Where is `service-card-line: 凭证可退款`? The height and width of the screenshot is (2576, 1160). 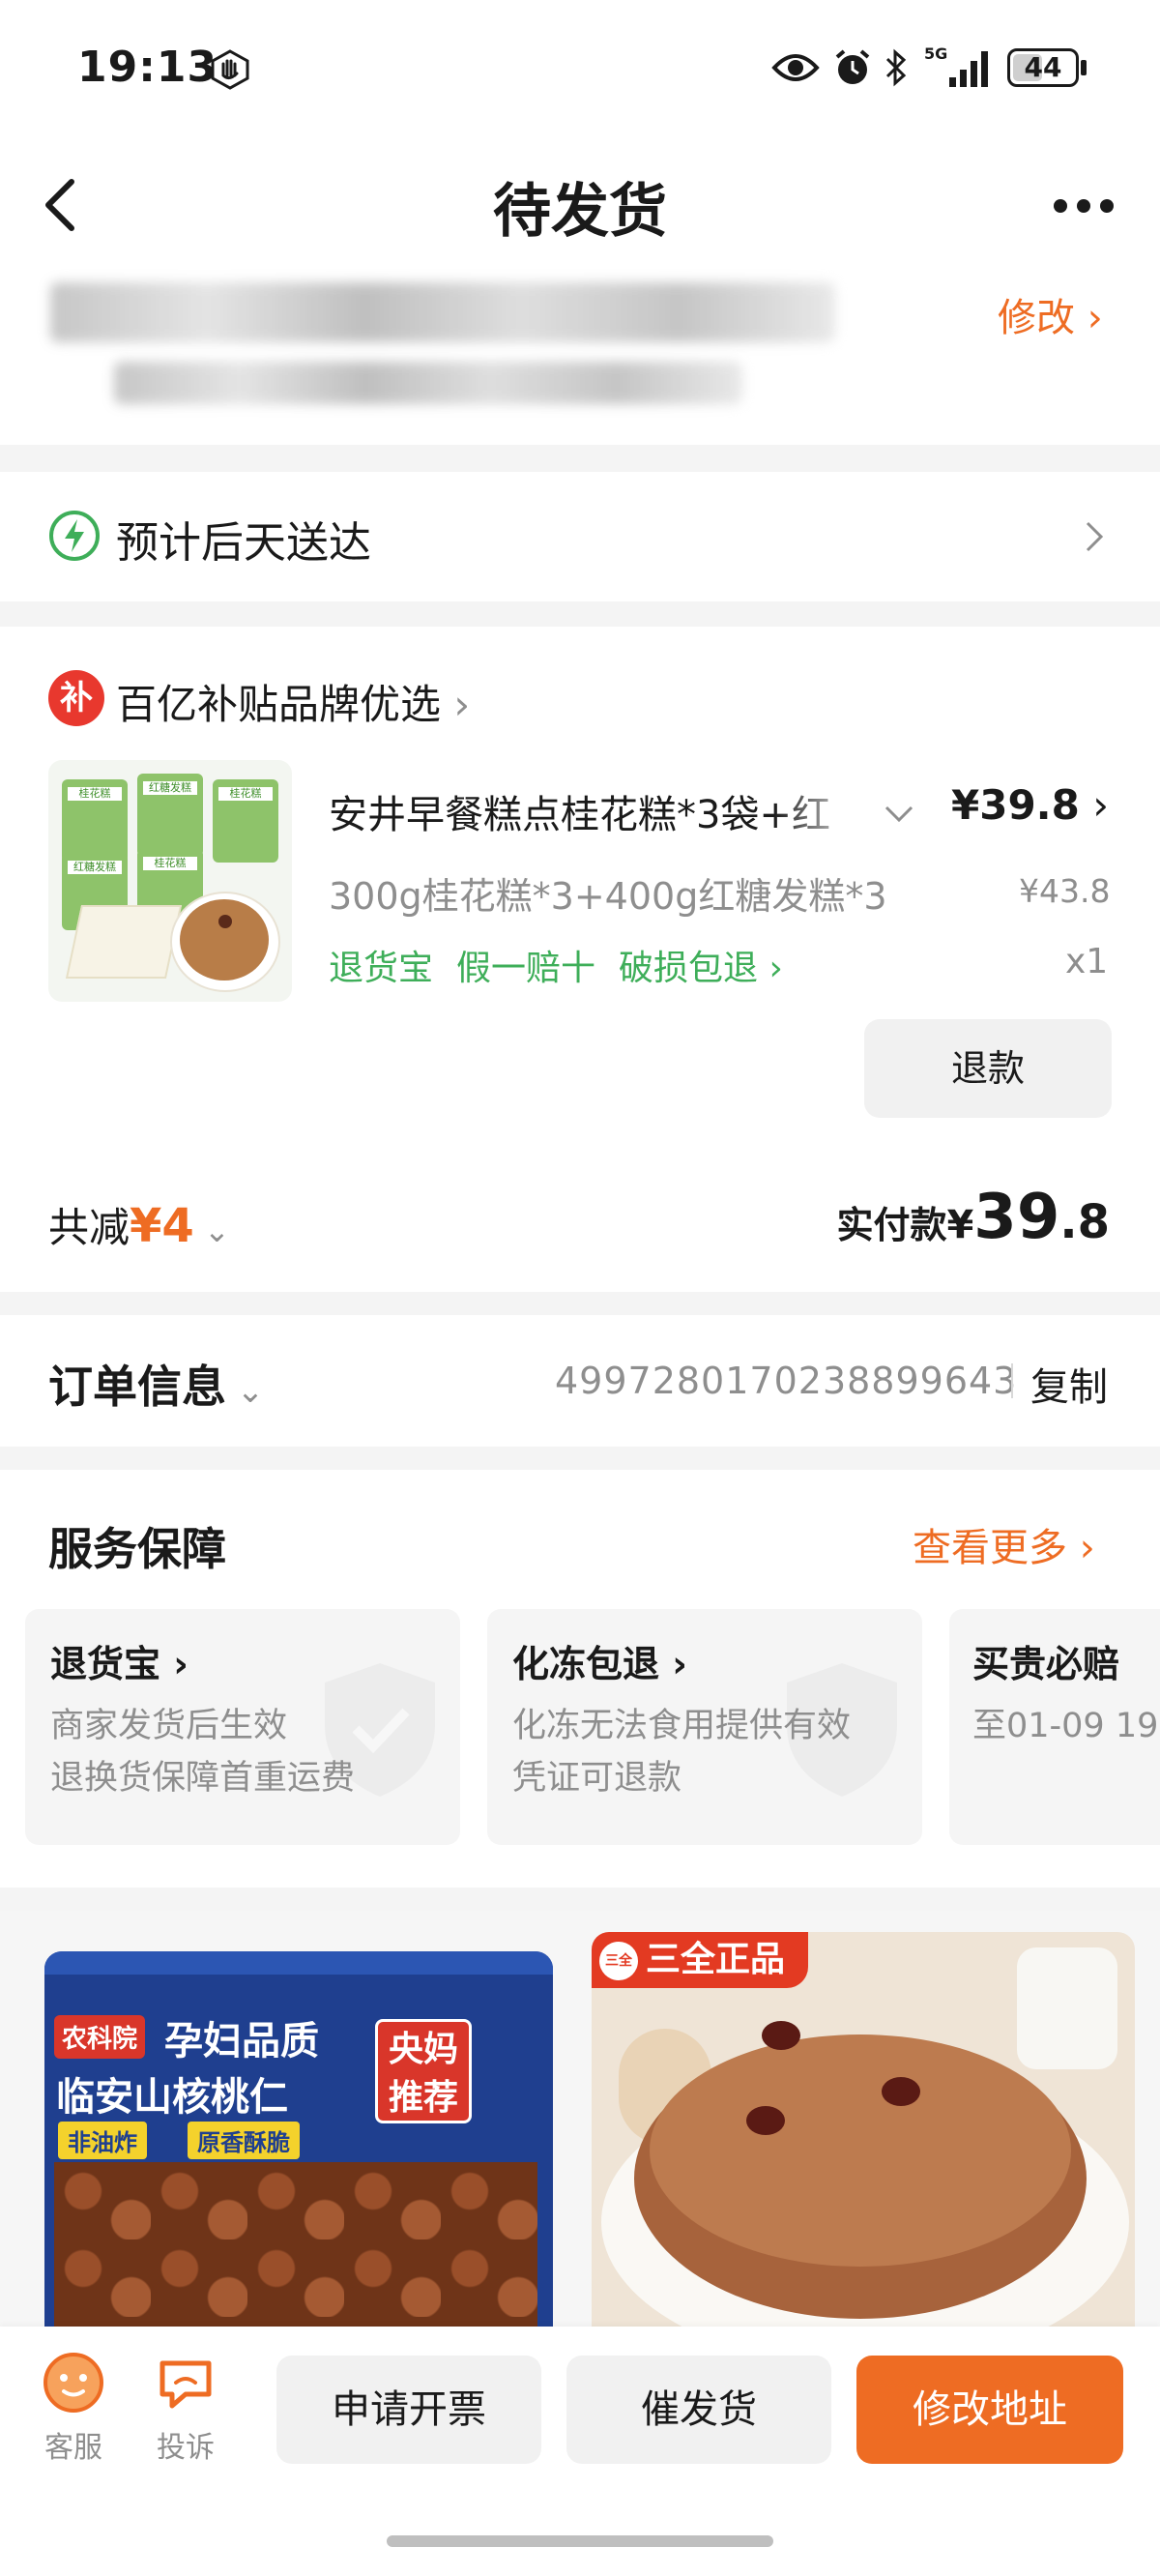
service-card-line: 凭证可退款 is located at coordinates (597, 1778).